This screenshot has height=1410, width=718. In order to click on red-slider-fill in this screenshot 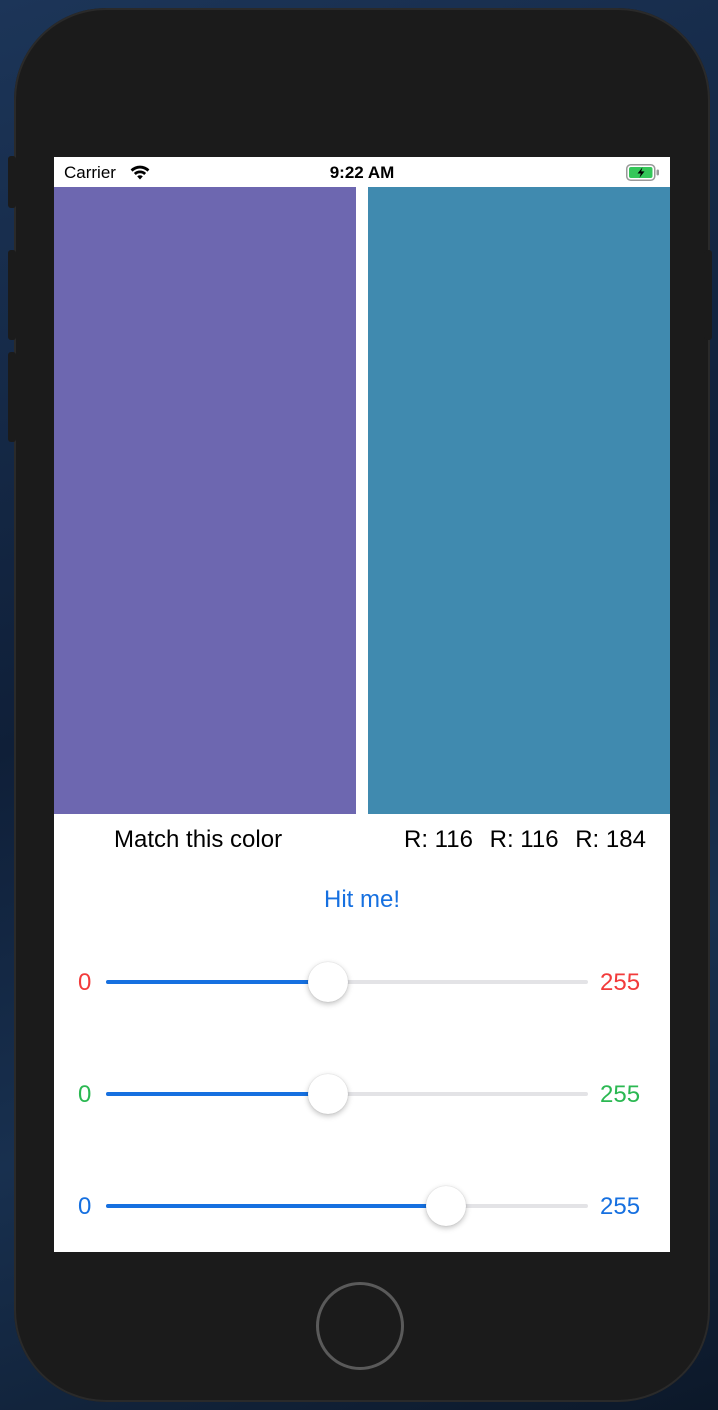, I will do `click(217, 982)`.